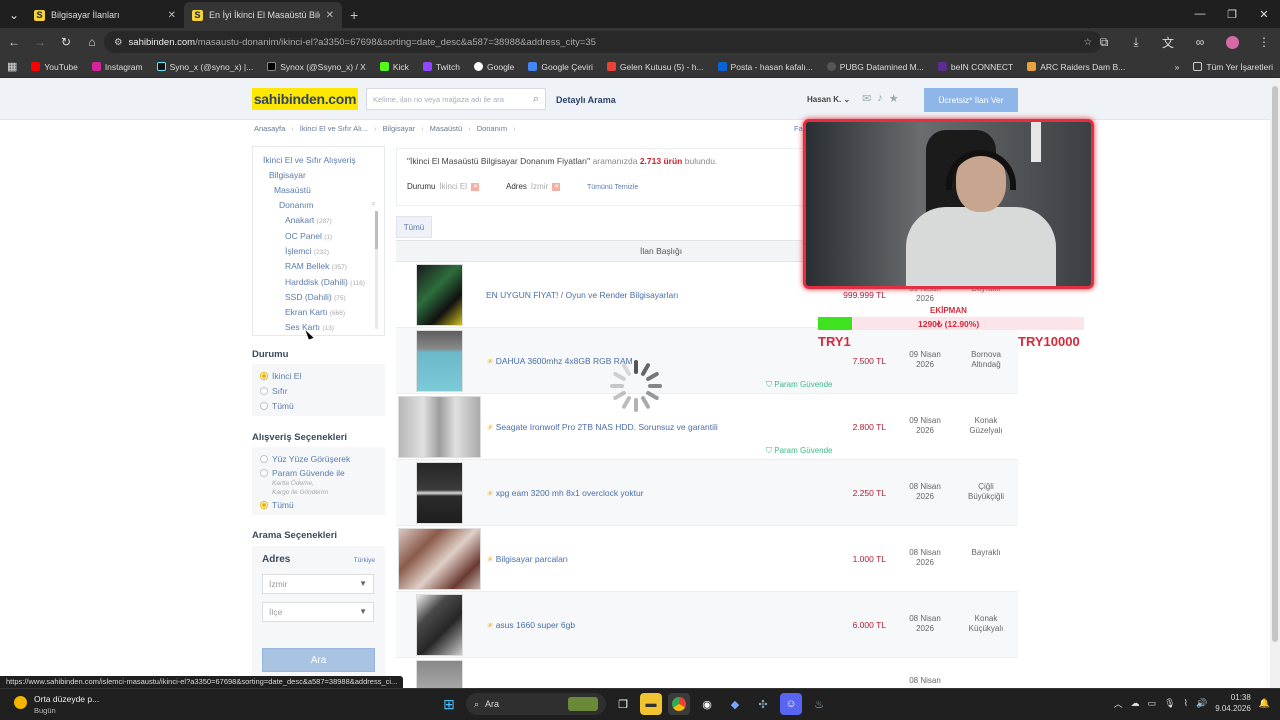  What do you see at coordinates (376, 270) in the screenshot?
I see `category-scrollbar` at bounding box center [376, 270].